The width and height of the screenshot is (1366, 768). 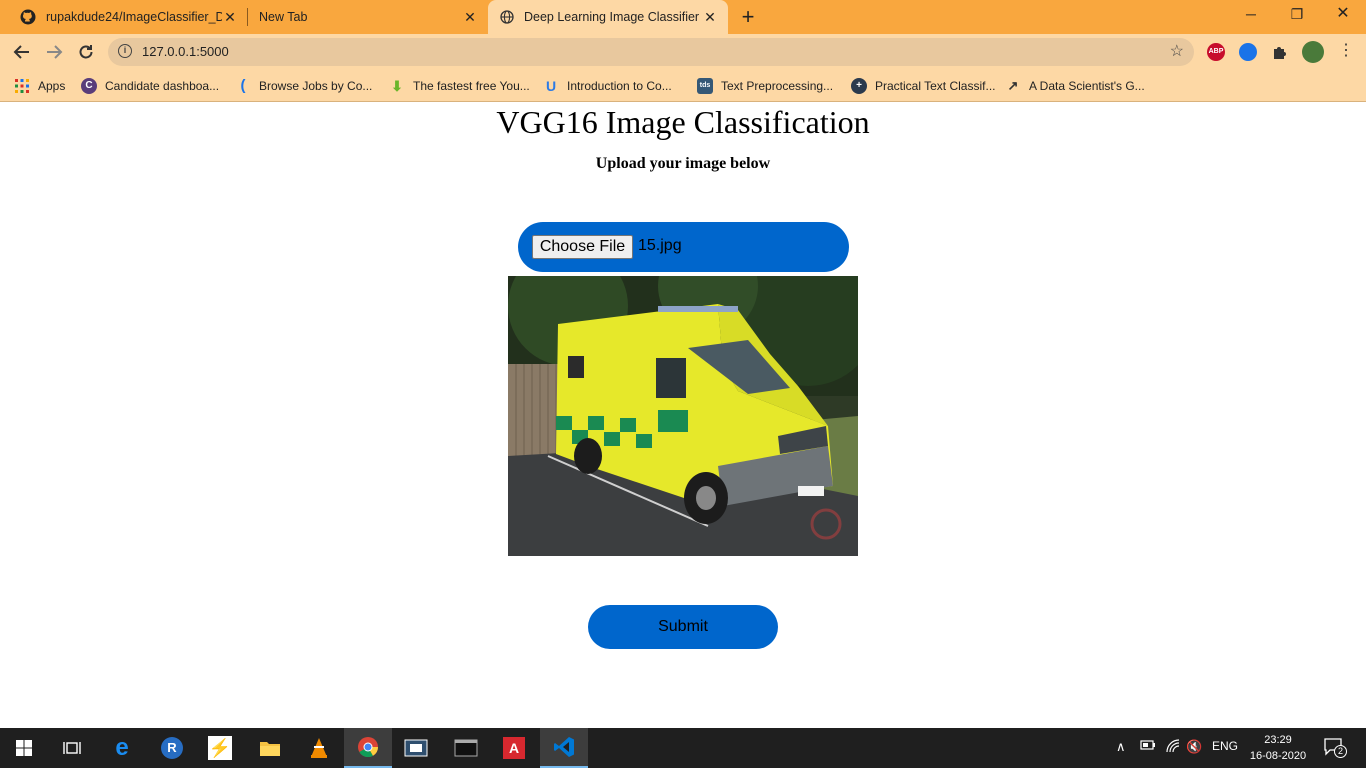 What do you see at coordinates (1313, 52) in the screenshot?
I see `profile-avatar` at bounding box center [1313, 52].